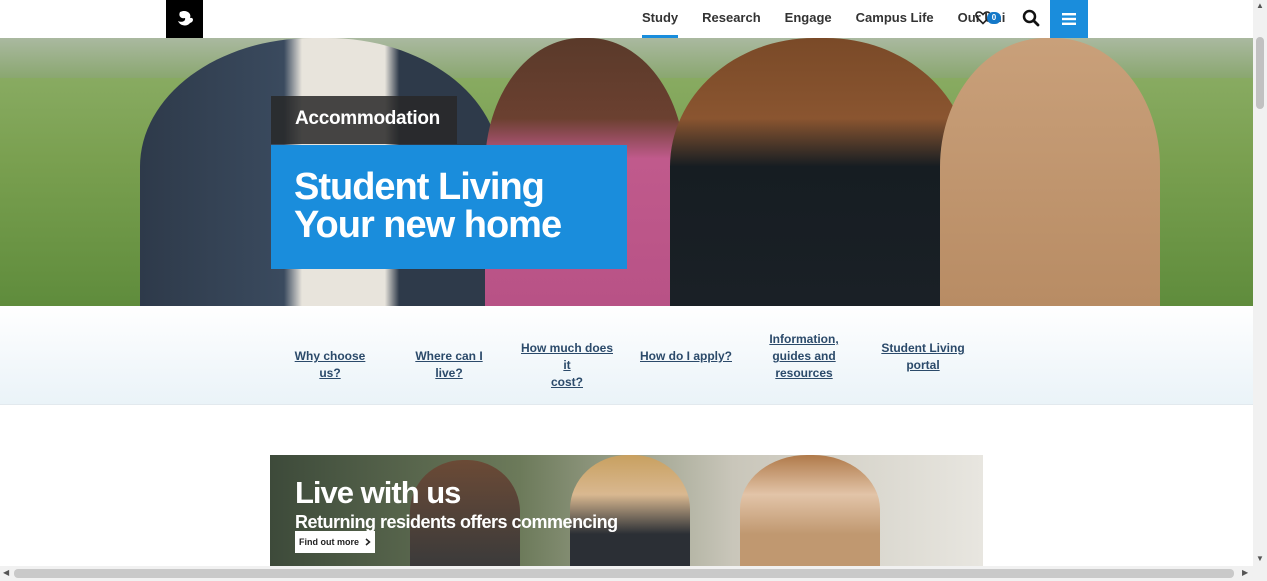 Image resolution: width=1267 pixels, height=581 pixels. Describe the element at coordinates (1260, 558) in the screenshot. I see `scroll-down-icon: ▼` at that location.